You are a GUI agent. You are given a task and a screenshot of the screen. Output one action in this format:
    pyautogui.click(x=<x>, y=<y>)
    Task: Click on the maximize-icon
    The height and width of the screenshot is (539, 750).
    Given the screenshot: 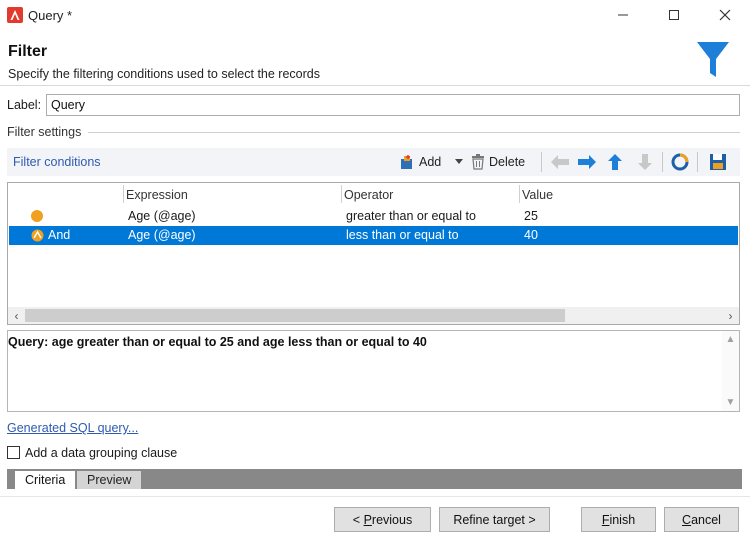 What is the action you would take?
    pyautogui.click(x=674, y=15)
    